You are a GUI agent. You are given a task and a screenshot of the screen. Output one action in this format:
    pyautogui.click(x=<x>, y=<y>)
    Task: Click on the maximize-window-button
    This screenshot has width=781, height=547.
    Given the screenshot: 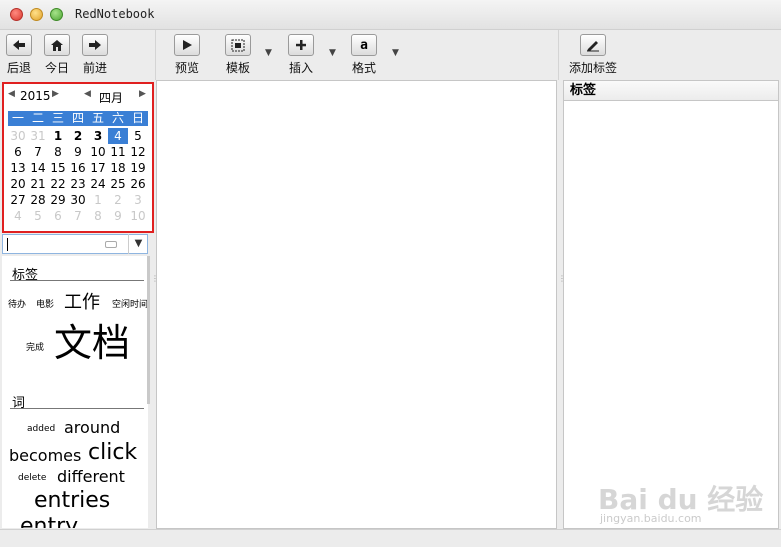 What is the action you would take?
    pyautogui.click(x=56, y=14)
    